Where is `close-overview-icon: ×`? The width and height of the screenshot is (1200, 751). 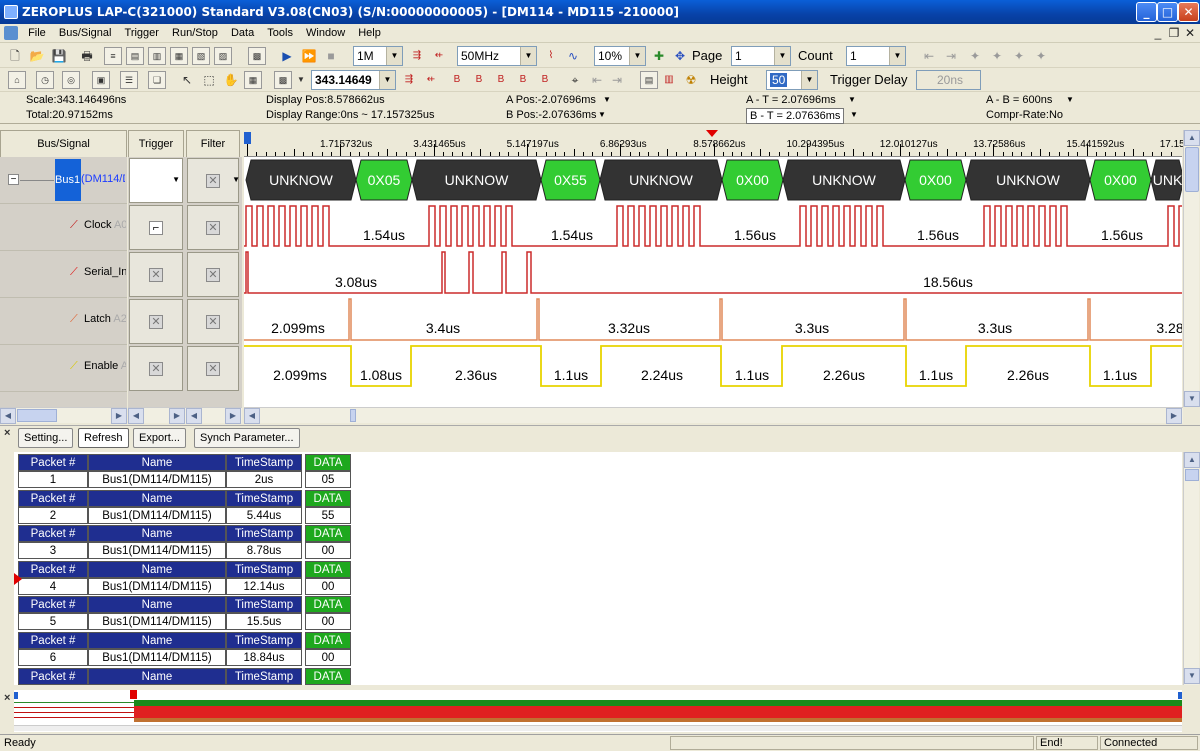
close-overview-icon: × is located at coordinates (7, 698).